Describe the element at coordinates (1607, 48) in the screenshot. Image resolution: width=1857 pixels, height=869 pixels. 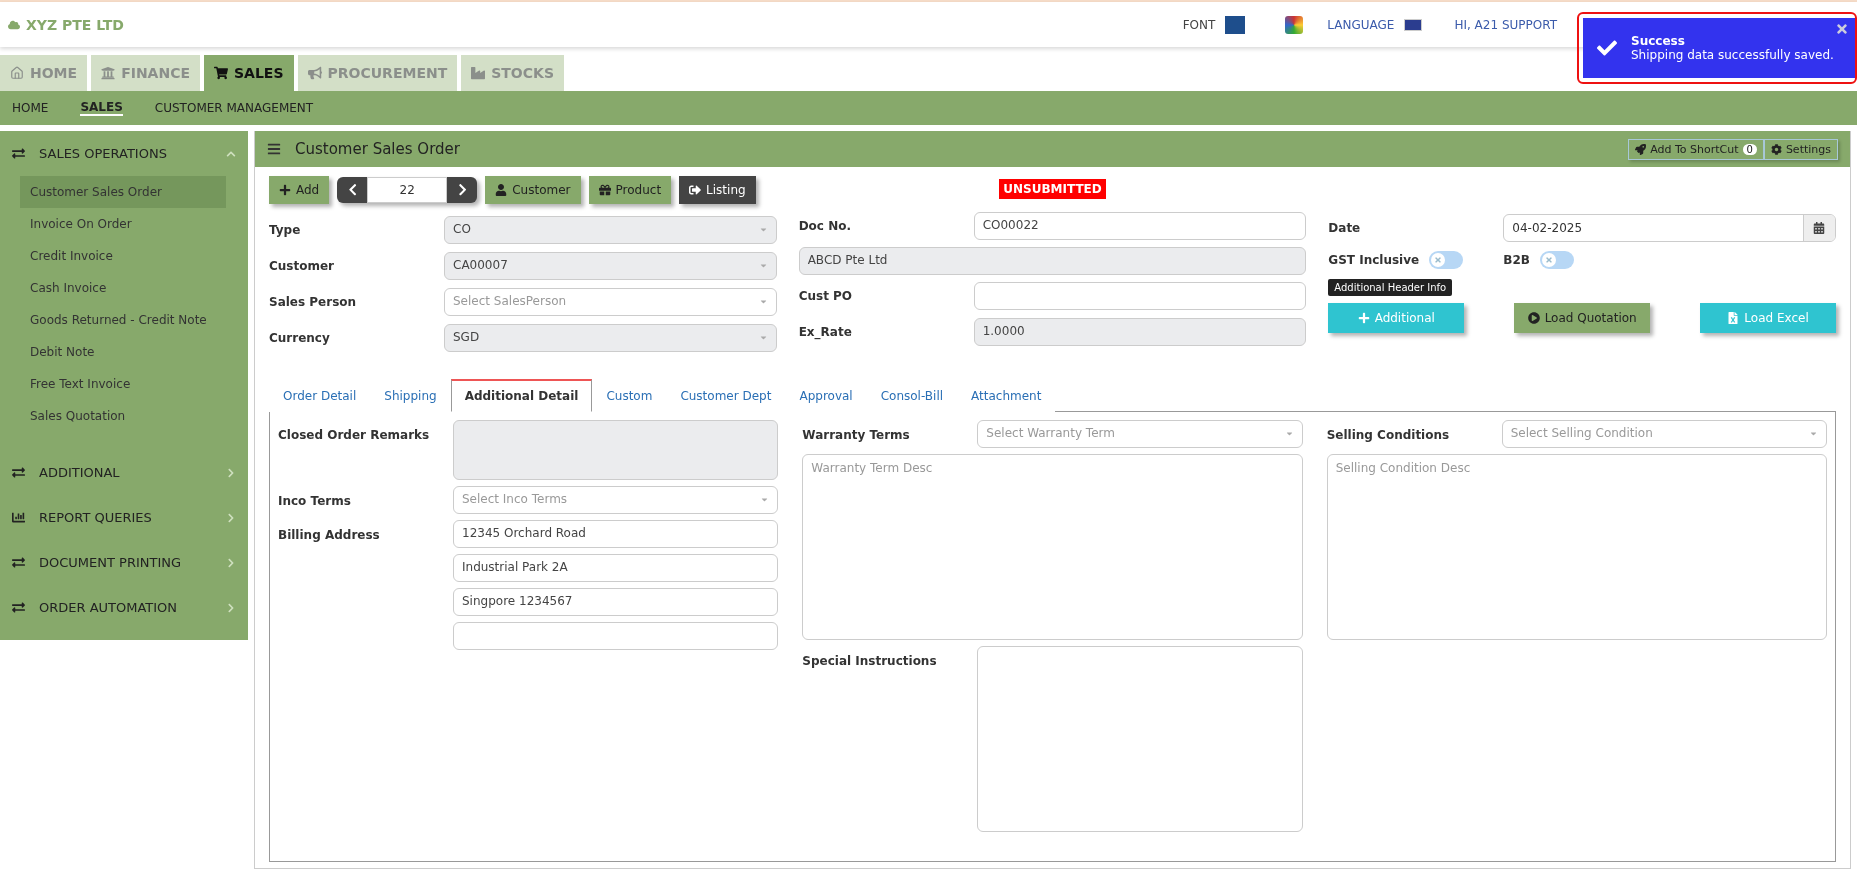
I see `check-icon` at that location.